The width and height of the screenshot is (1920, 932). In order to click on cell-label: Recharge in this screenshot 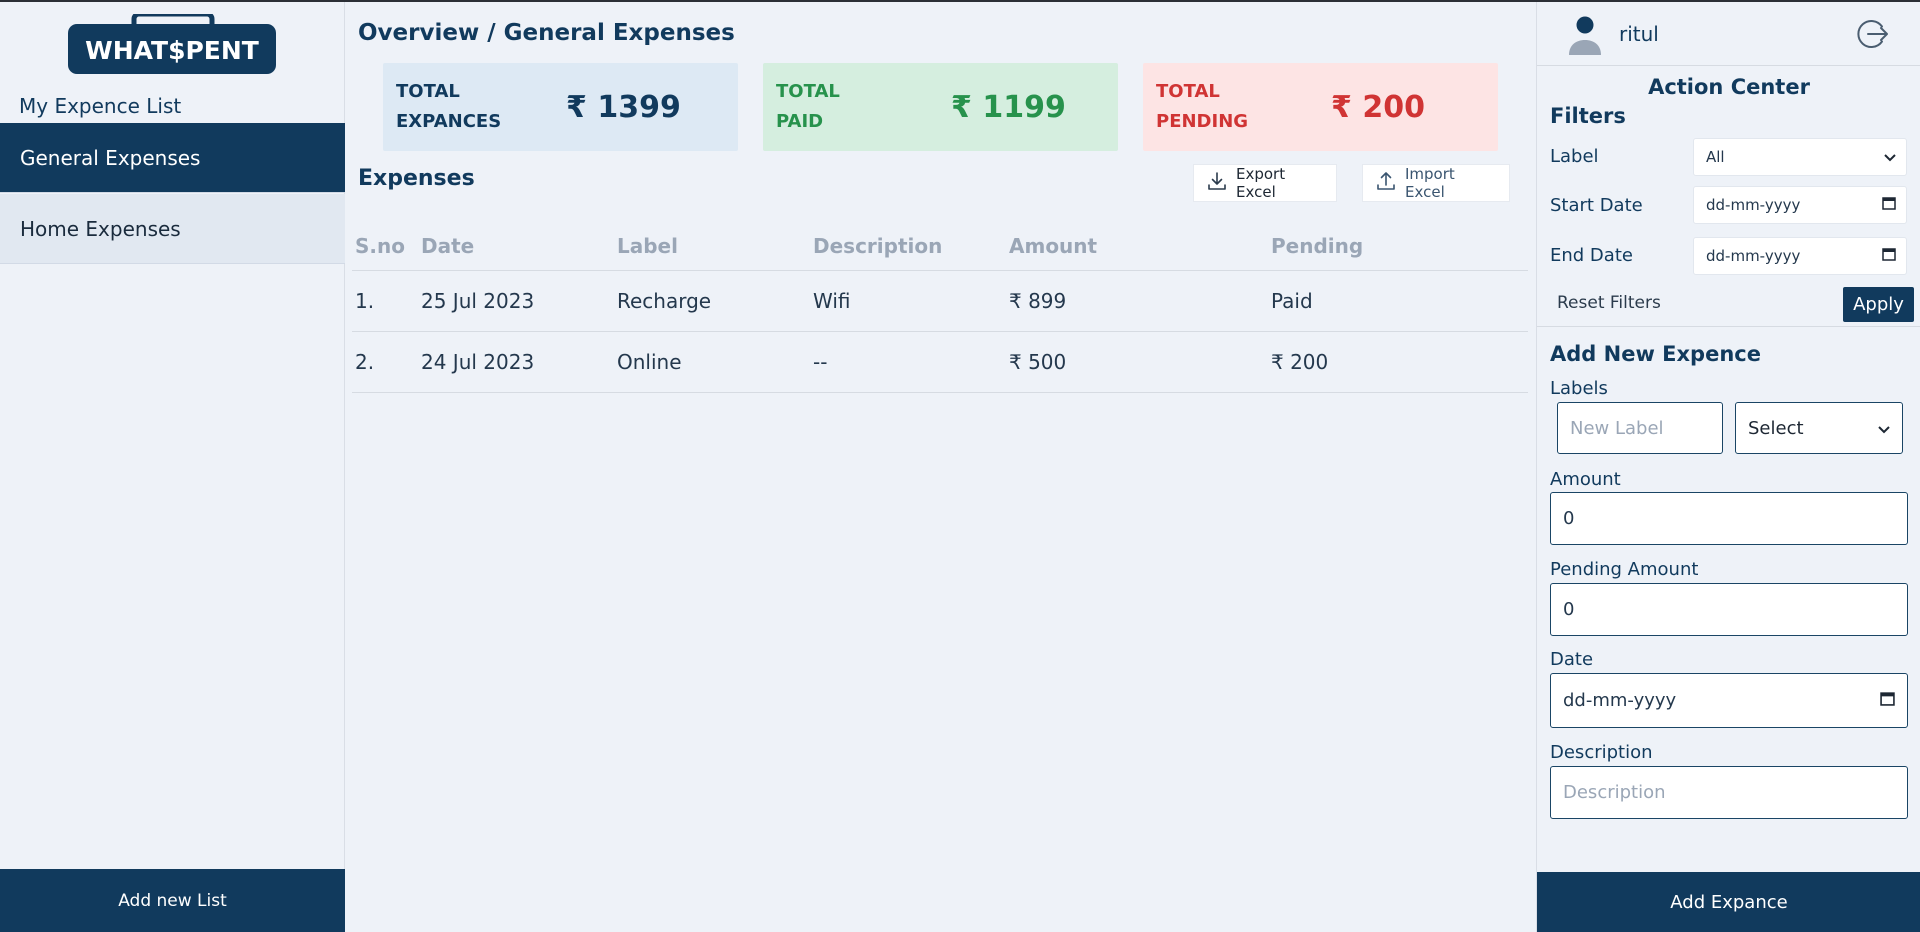, I will do `click(712, 301)`.